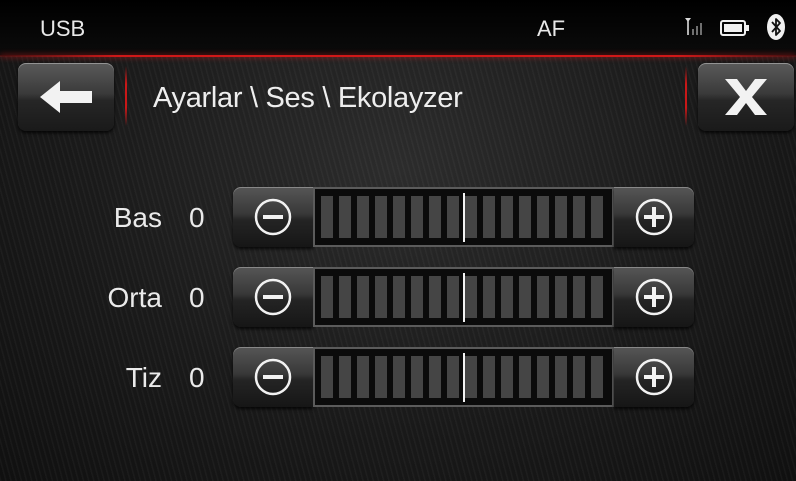 Image resolution: width=796 pixels, height=481 pixels. I want to click on mid-level-slider, so click(463, 297).